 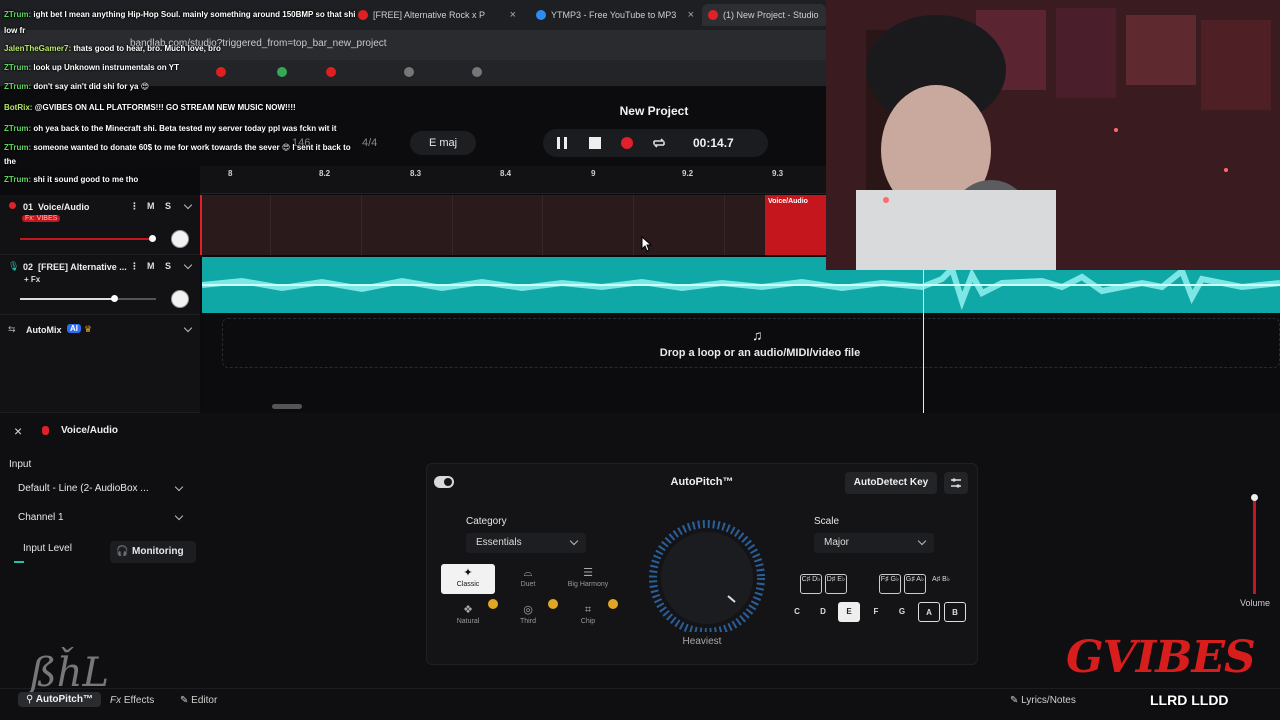 What do you see at coordinates (117, 700) in the screenshot?
I see `fx-icon: Fx` at bounding box center [117, 700].